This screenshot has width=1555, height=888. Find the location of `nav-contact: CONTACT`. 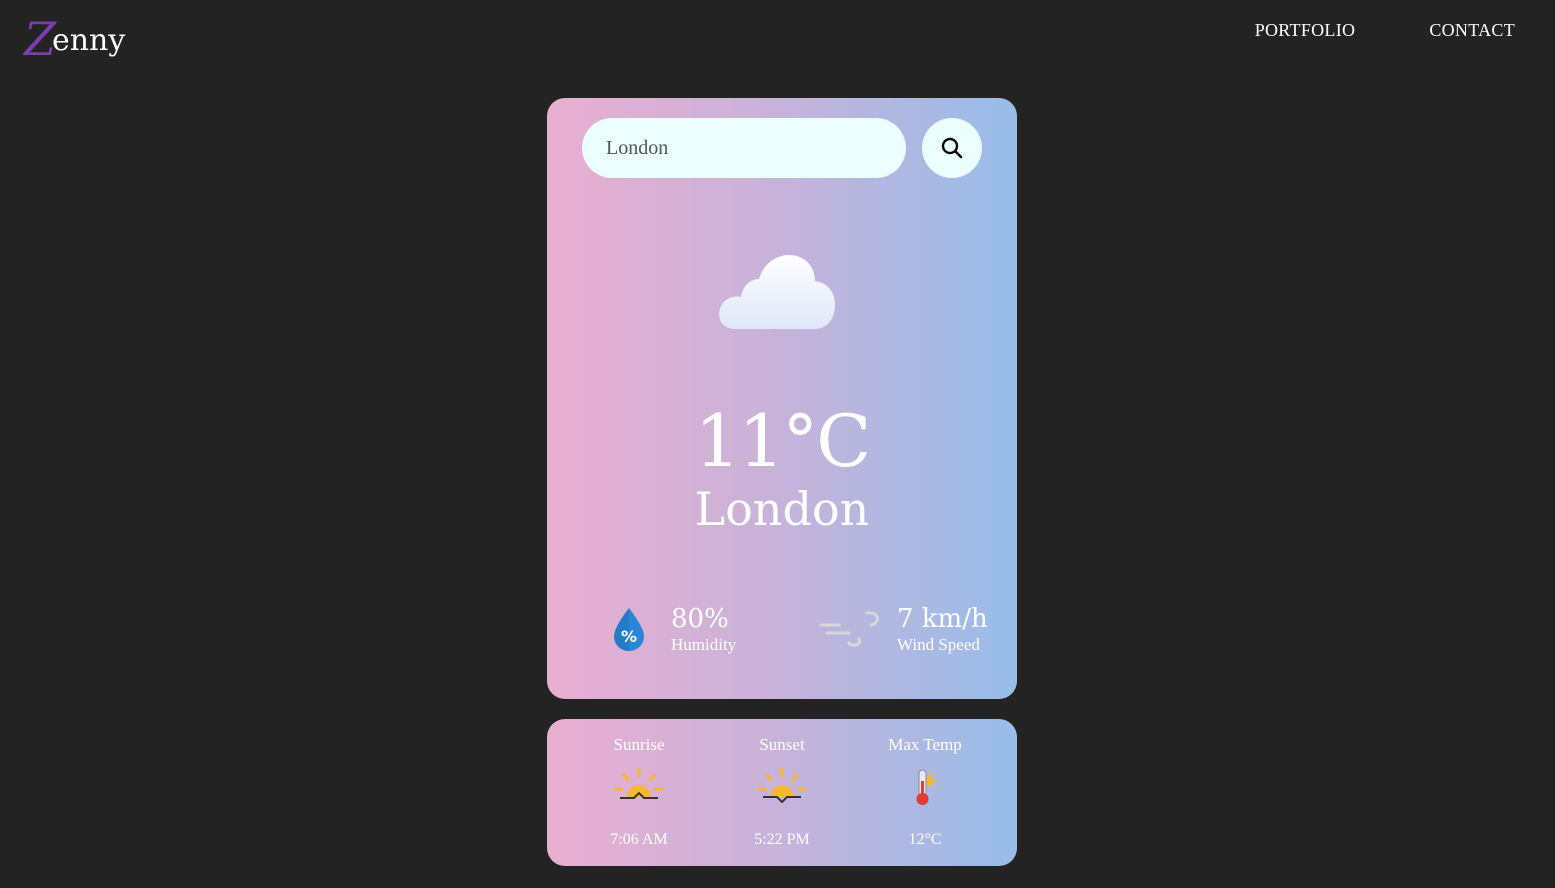

nav-contact: CONTACT is located at coordinates (1472, 30).